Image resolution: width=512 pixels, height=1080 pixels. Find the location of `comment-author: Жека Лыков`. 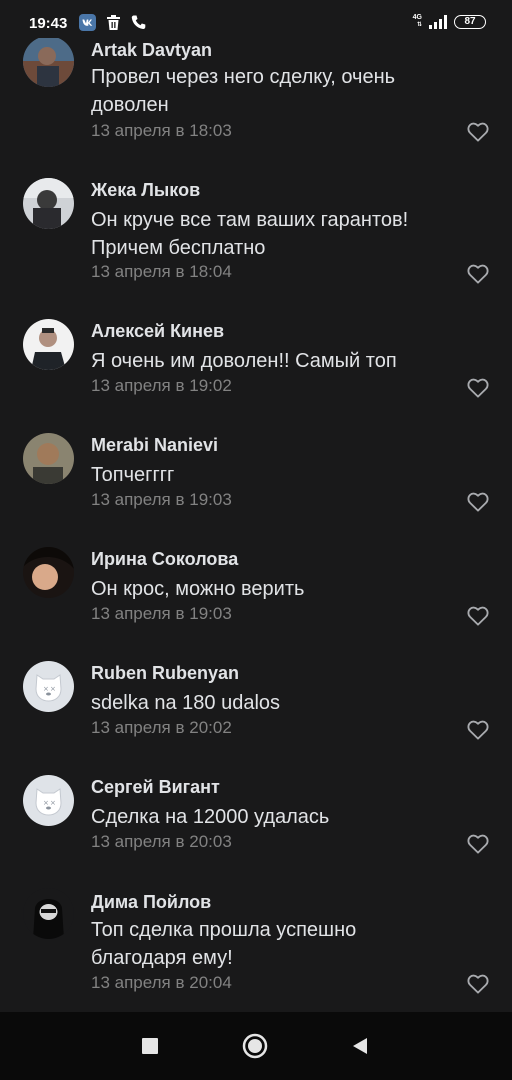

comment-author: Жека Лыков is located at coordinates (145, 190).